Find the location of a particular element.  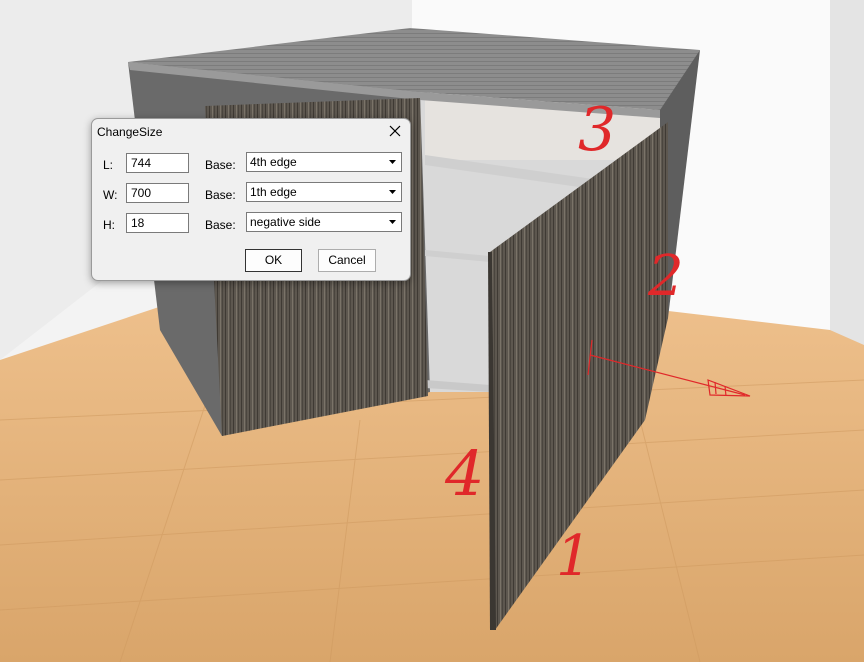

height-label: H: is located at coordinates (109, 225).